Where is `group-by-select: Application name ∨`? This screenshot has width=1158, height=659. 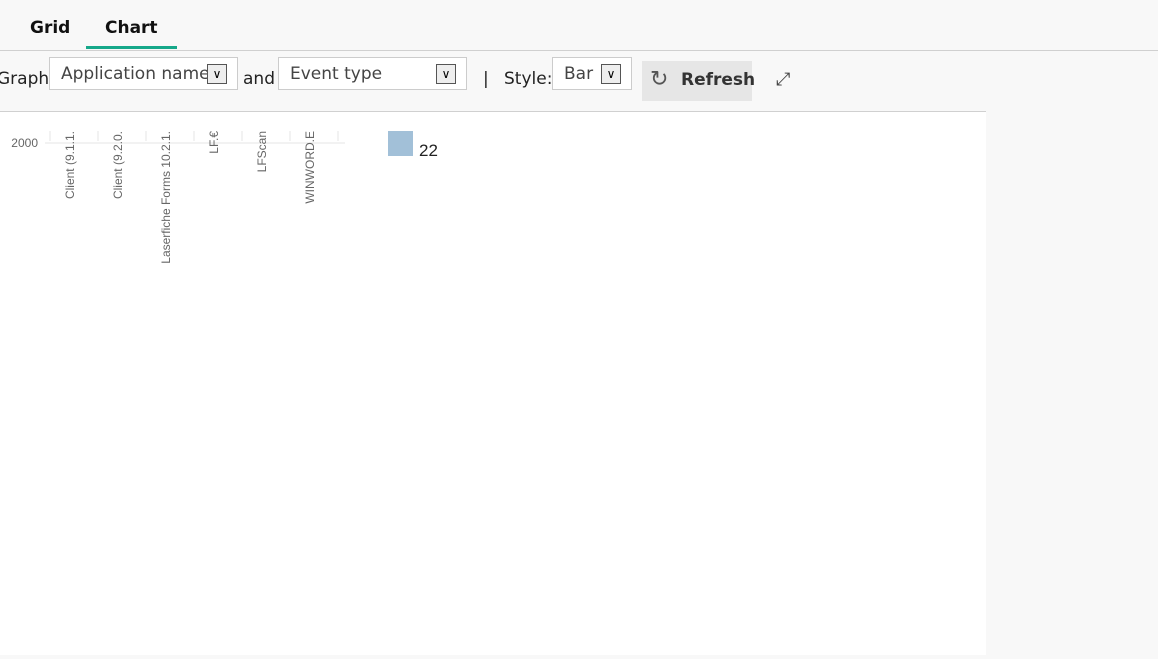 group-by-select: Application name ∨ is located at coordinates (143, 73).